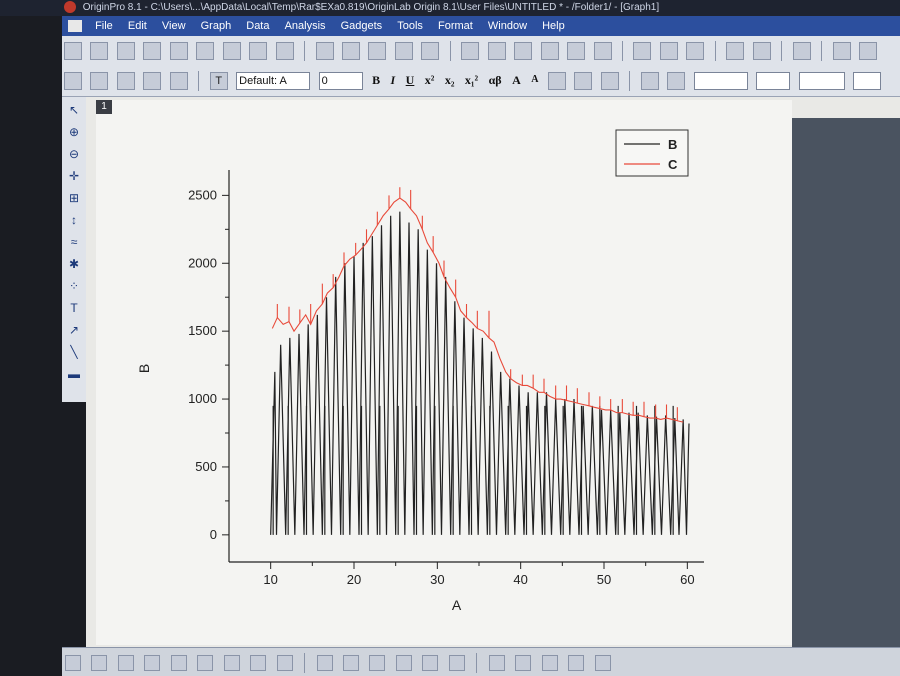 The height and width of the screenshot is (676, 900). I want to click on regional-selector-icon: ⁘, so click(74, 286).